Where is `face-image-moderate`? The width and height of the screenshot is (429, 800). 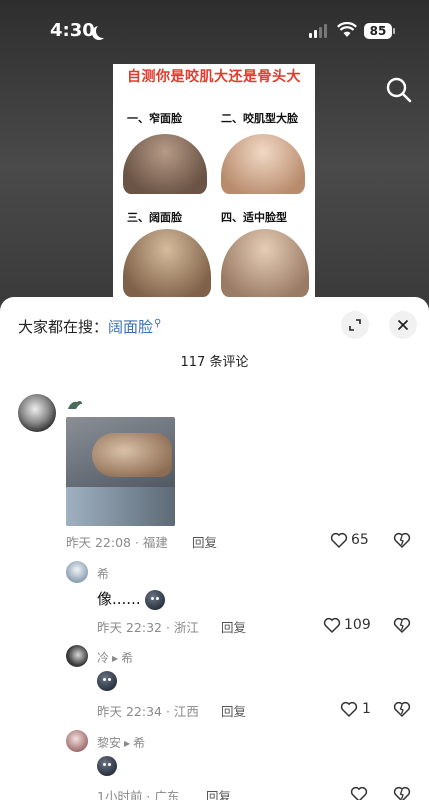 face-image-moderate is located at coordinates (265, 263).